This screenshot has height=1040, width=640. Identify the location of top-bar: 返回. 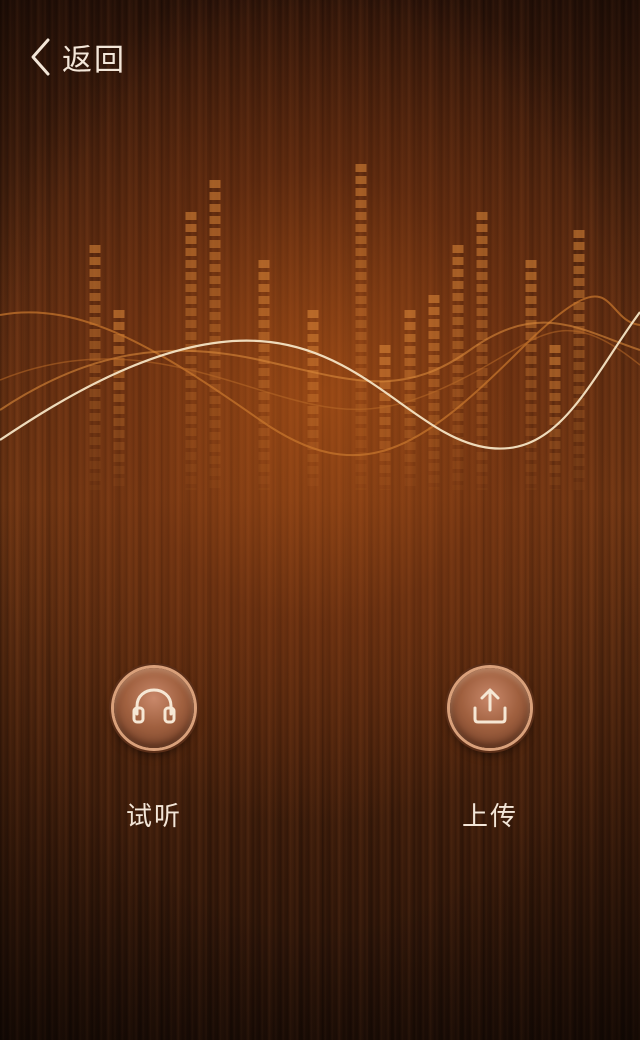
(320, 56).